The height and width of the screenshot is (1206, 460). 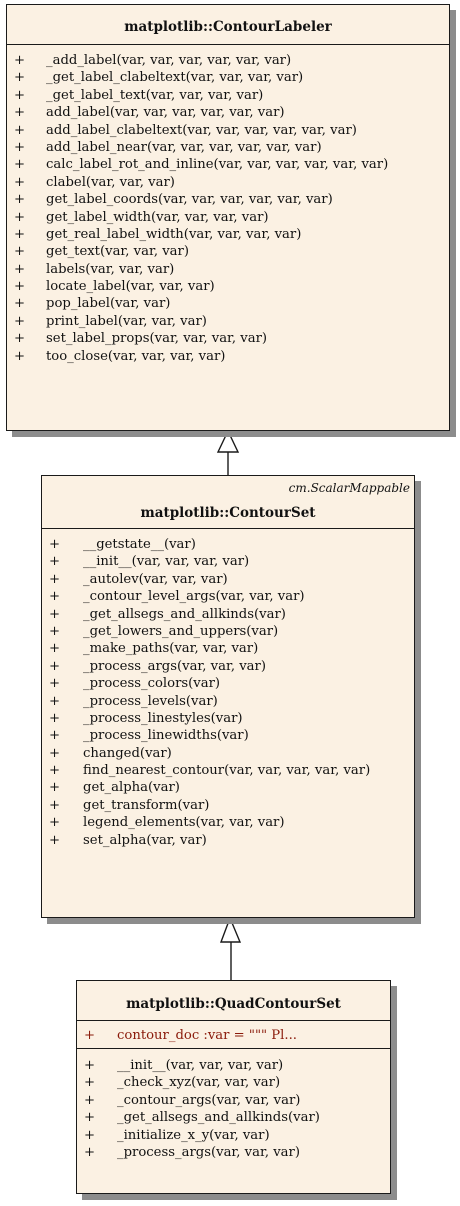 What do you see at coordinates (165, 113) in the screenshot?
I see `member-signature: add_label(var, var, var, var, var, var)` at bounding box center [165, 113].